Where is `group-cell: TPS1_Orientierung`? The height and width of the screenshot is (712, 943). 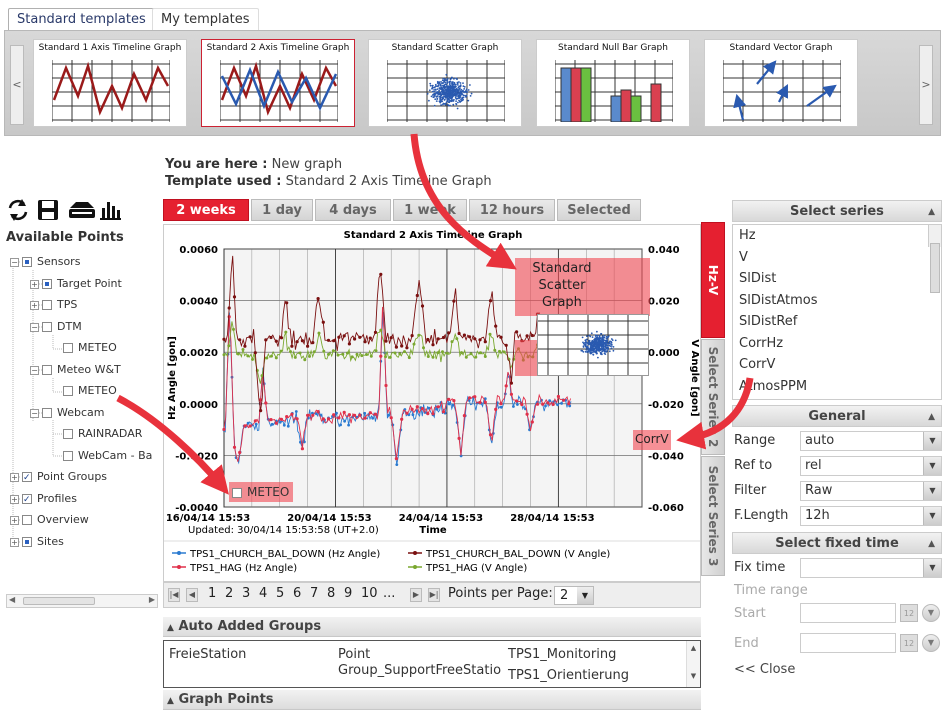
group-cell: TPS1_Orientierung is located at coordinates (568, 675).